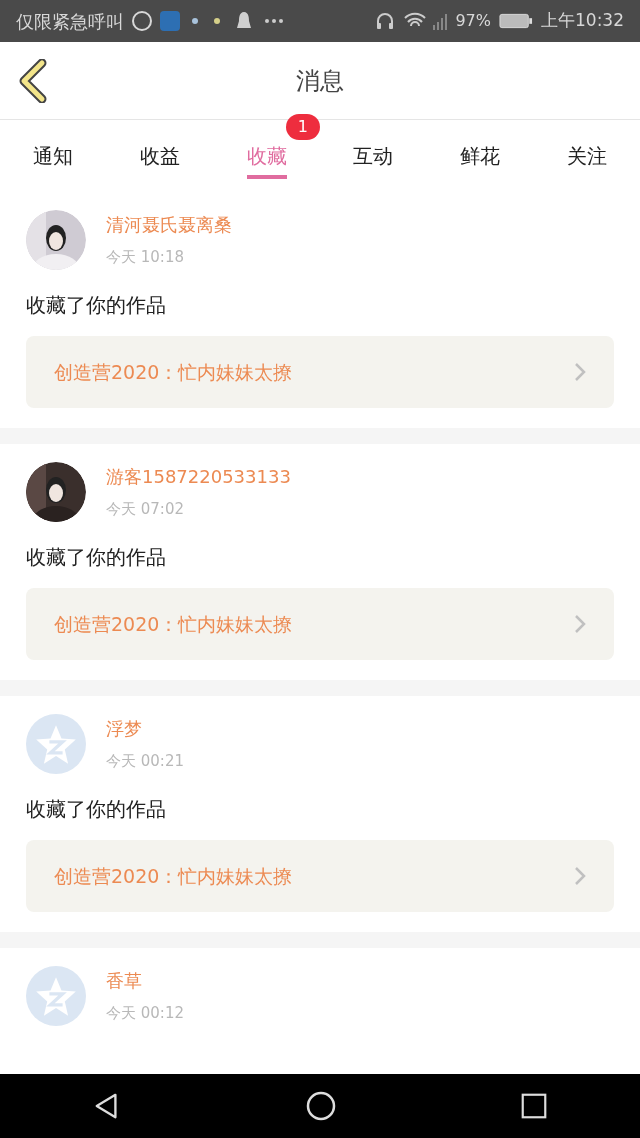 This screenshot has height=1138, width=640. What do you see at coordinates (302, 127) in the screenshot?
I see `count-badge: 1` at bounding box center [302, 127].